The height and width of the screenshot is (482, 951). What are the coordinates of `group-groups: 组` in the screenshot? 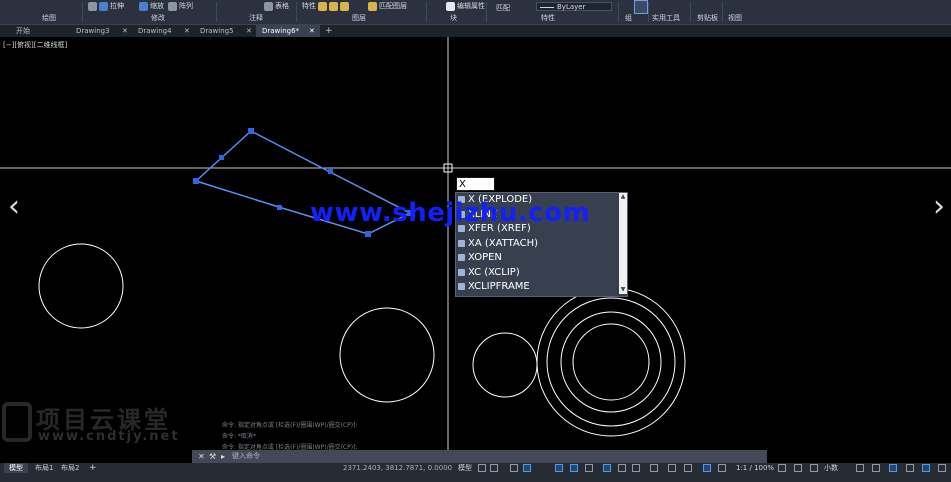 It's located at (628, 18).